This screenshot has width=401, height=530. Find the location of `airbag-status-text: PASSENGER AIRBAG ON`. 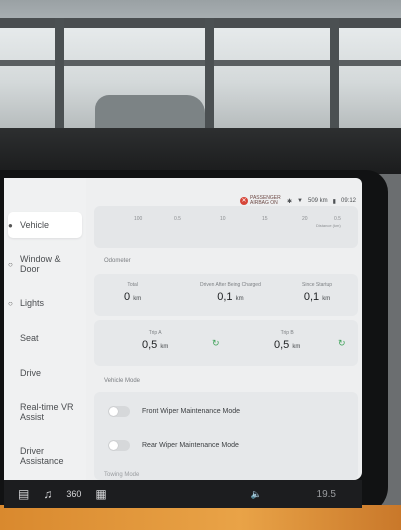

airbag-status-text: PASSENGER AIRBAG ON is located at coordinates (265, 200).